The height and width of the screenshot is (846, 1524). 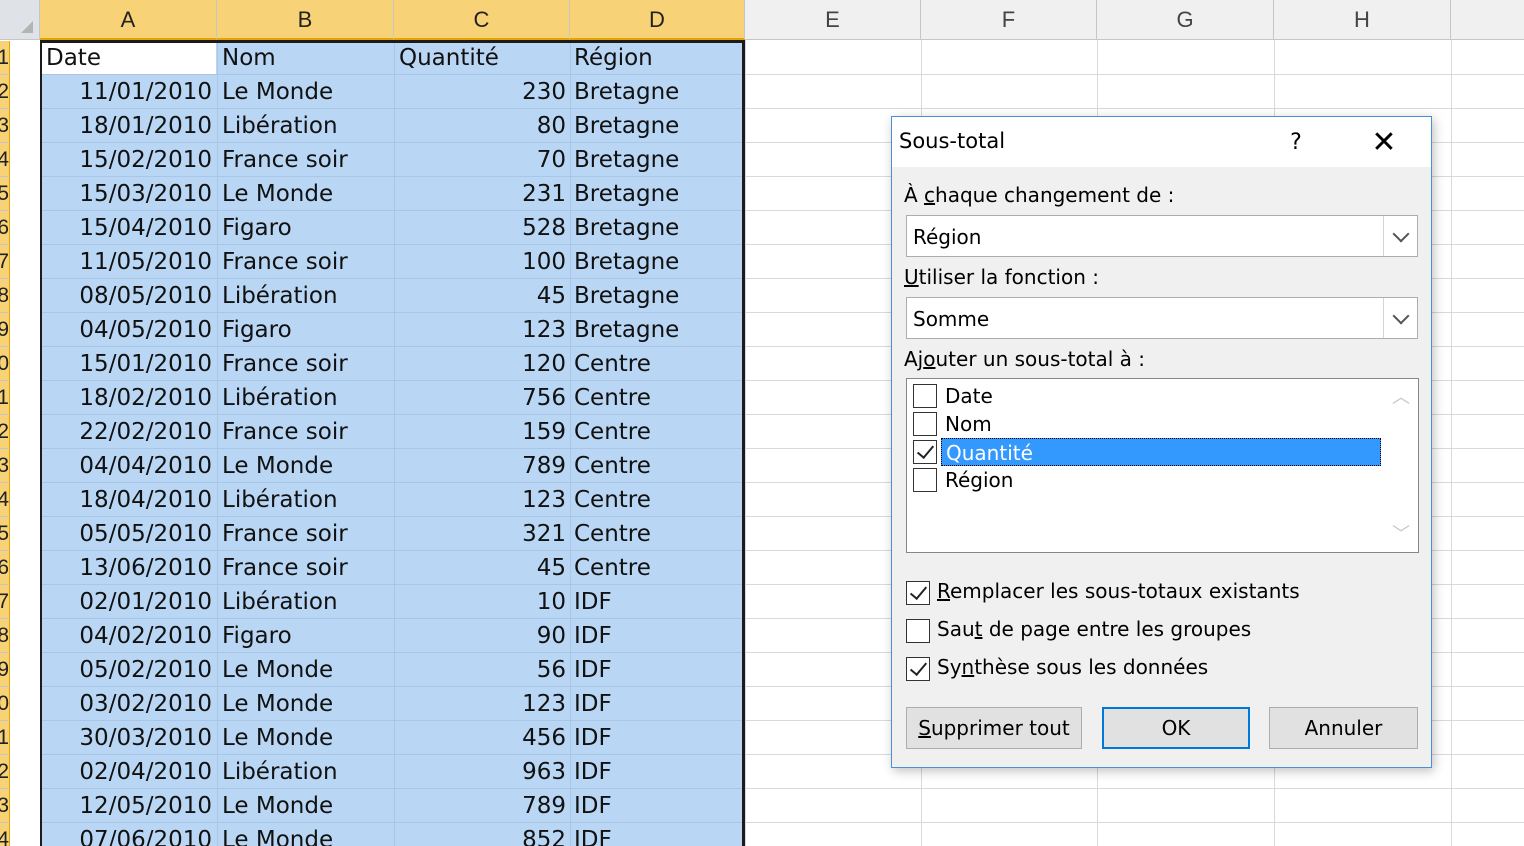 I want to click on dialog-title: Sous-total, so click(x=952, y=141).